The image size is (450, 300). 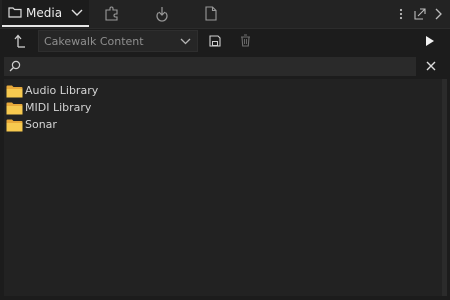 I want to click on list-item-sonar: Sonar, so click(x=104, y=124).